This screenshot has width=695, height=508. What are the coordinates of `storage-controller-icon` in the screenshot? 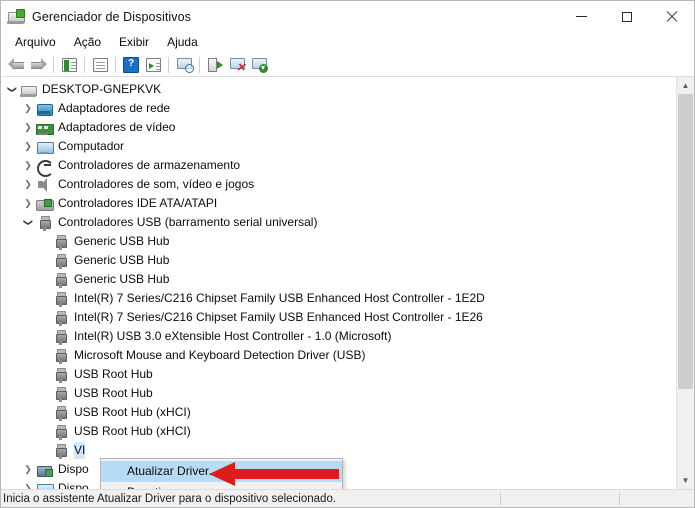 It's located at (45, 167).